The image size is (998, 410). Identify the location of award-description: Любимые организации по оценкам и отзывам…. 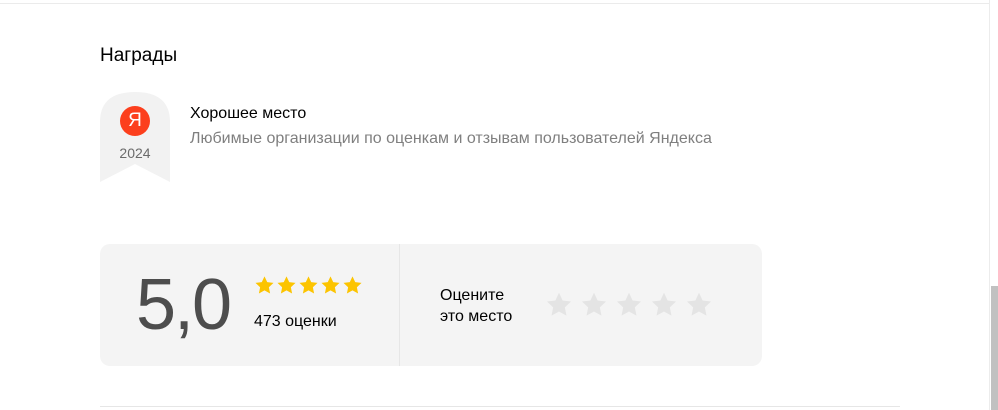
(451, 138).